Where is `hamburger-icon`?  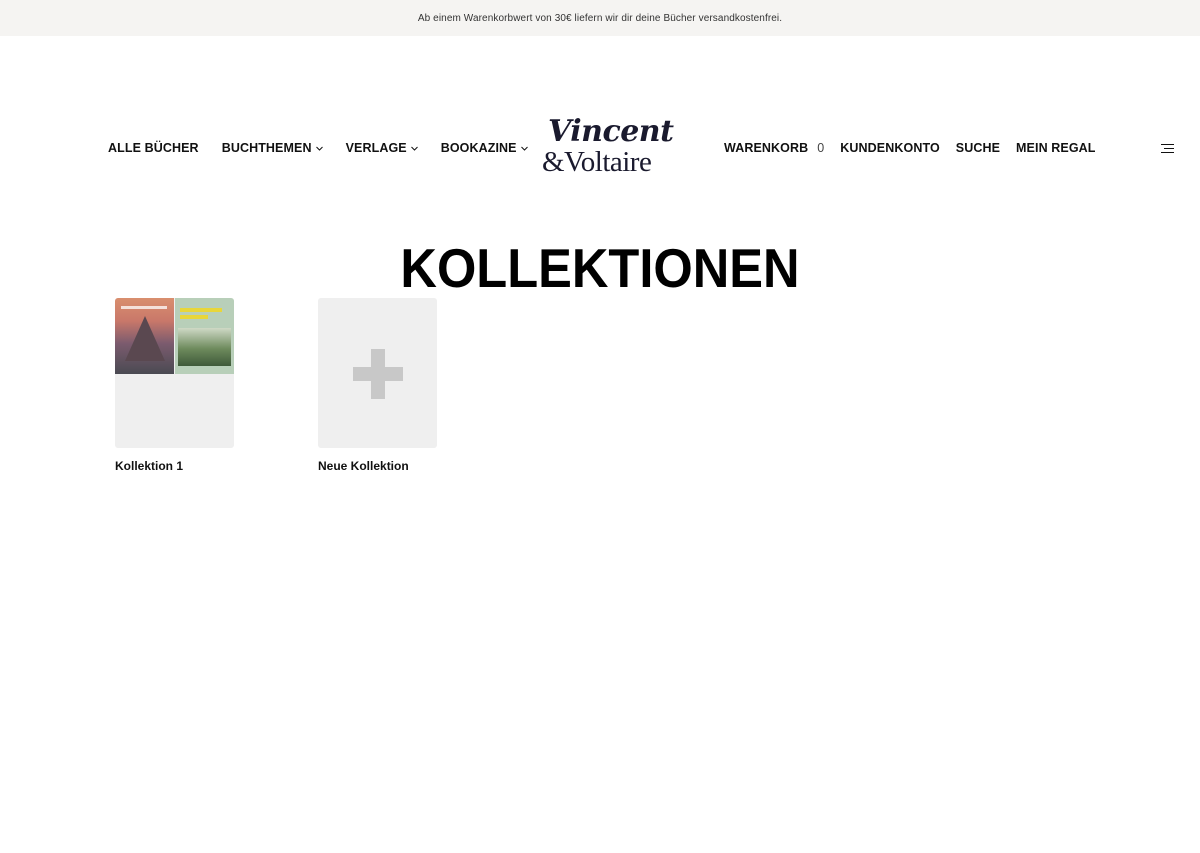
hamburger-icon is located at coordinates (1167, 148).